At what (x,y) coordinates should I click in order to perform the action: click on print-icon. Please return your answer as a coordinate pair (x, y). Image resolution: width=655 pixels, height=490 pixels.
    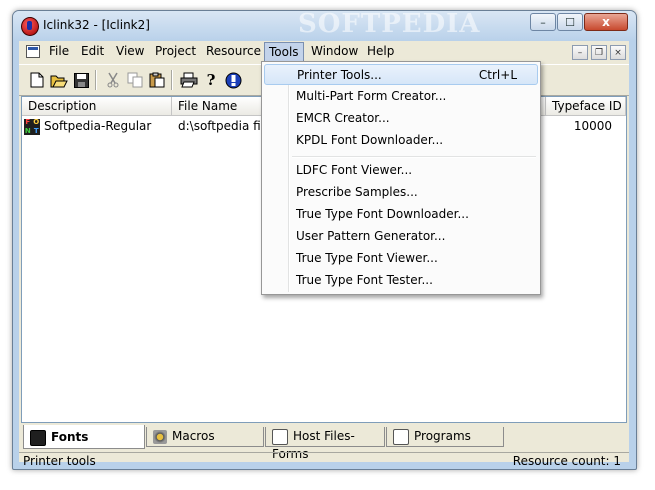
    Looking at the image, I should click on (189, 80).